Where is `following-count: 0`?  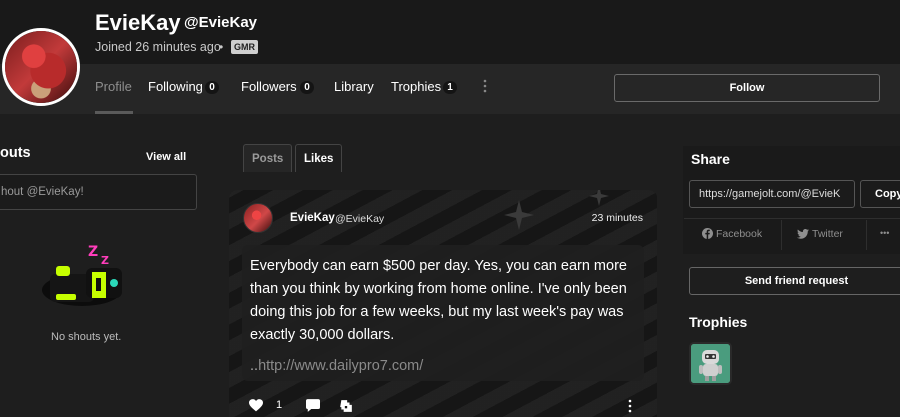 following-count: 0 is located at coordinates (212, 87).